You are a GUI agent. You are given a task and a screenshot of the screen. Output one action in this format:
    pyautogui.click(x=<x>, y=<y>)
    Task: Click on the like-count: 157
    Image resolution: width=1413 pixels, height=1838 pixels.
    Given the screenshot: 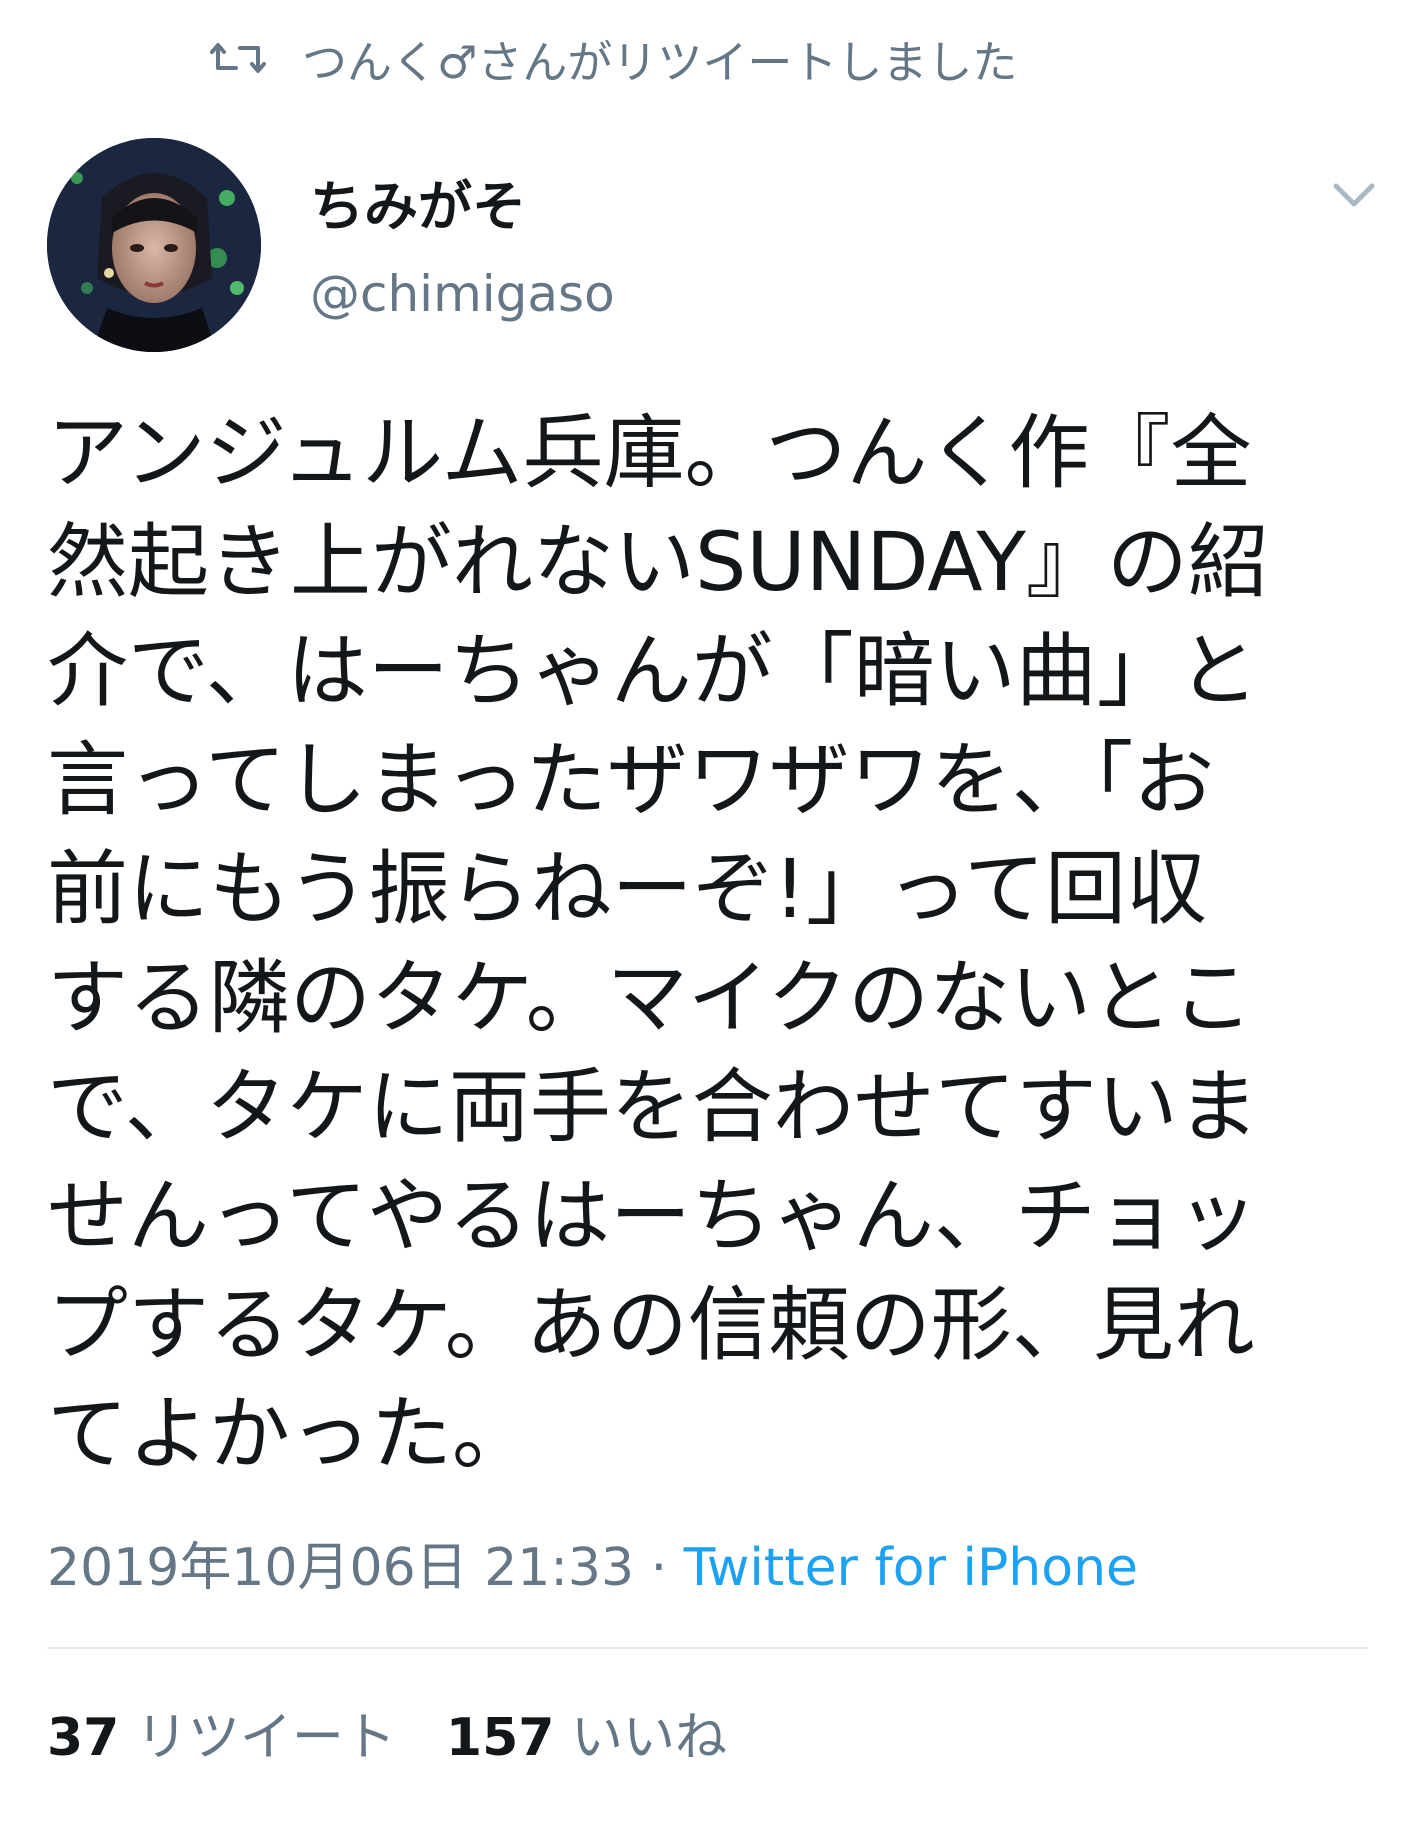 What is the action you would take?
    pyautogui.click(x=500, y=1738)
    